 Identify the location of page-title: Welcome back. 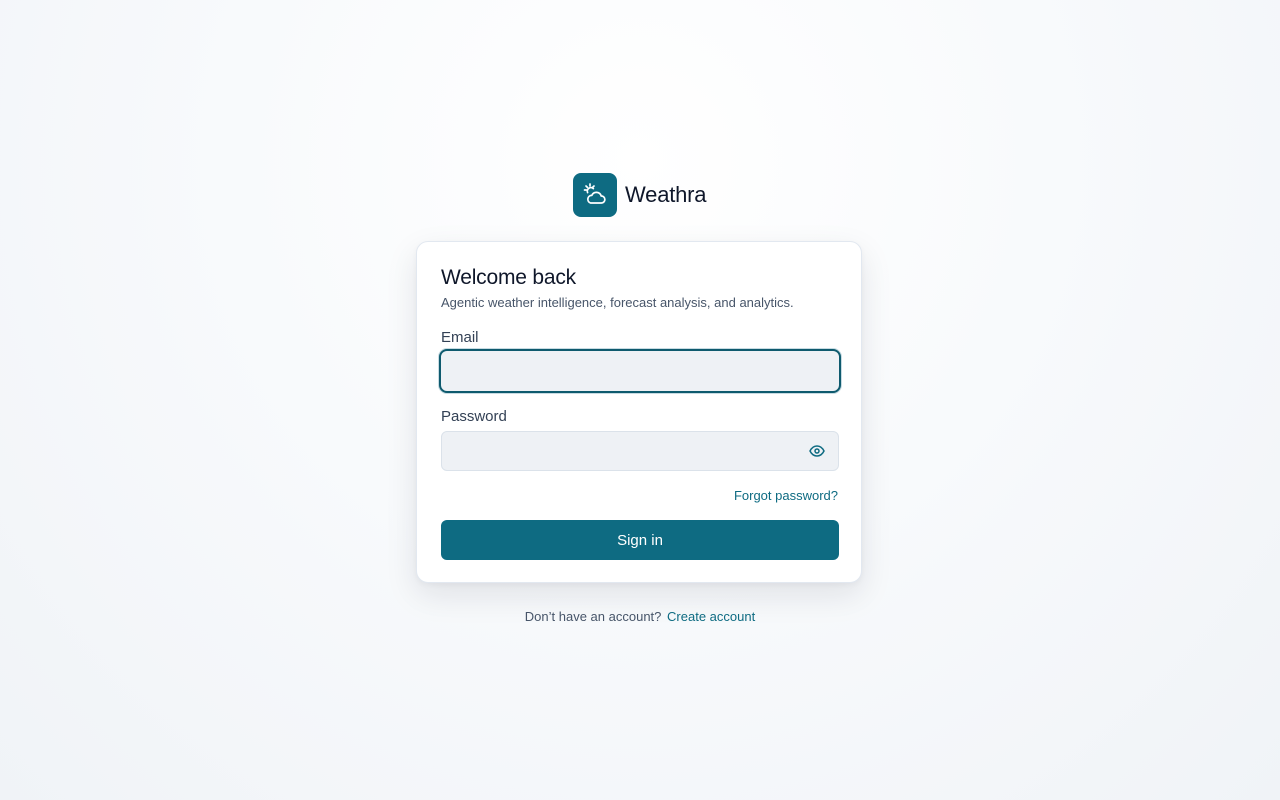
(508, 277).